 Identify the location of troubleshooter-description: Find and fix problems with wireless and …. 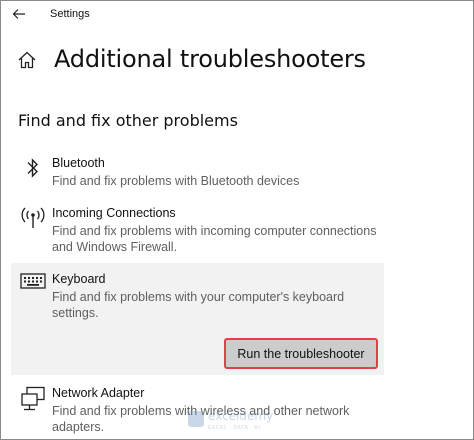
(201, 419).